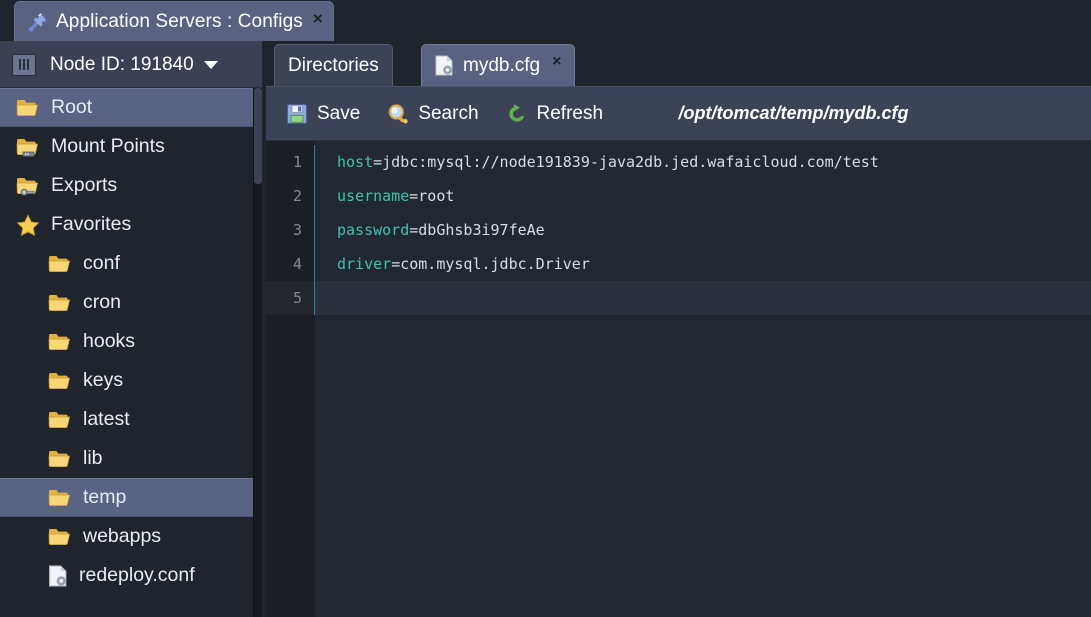 This screenshot has height=617, width=1091. What do you see at coordinates (318, 21) in the screenshot?
I see `window-tab-close-icon: ×` at bounding box center [318, 21].